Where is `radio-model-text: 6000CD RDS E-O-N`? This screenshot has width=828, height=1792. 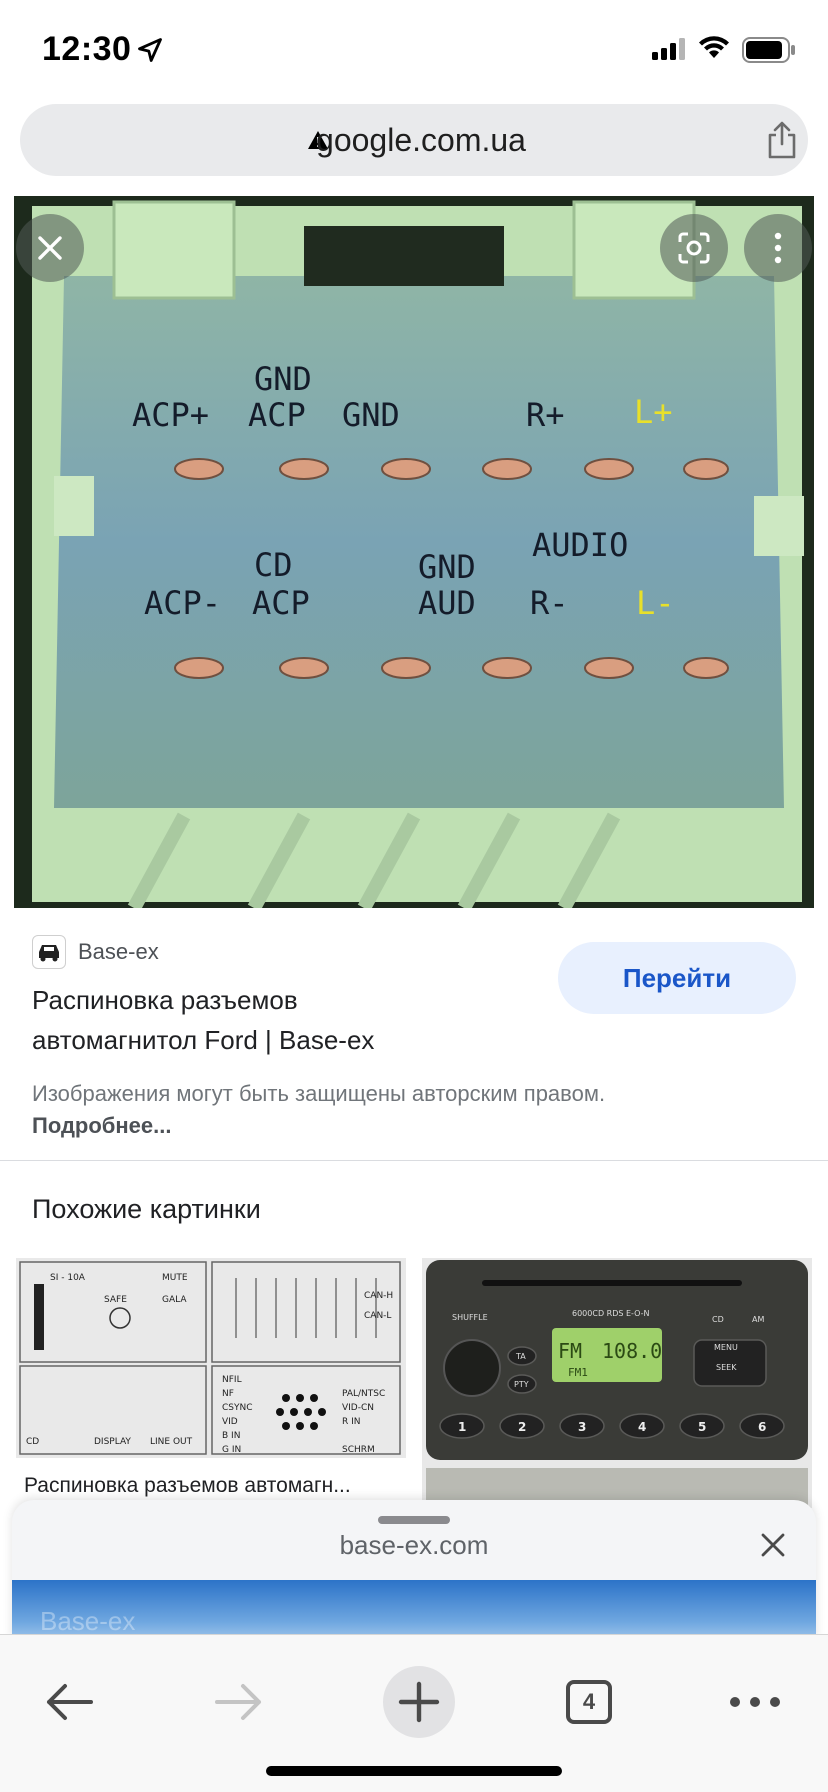 radio-model-text: 6000CD RDS E-O-N is located at coordinates (611, 1313).